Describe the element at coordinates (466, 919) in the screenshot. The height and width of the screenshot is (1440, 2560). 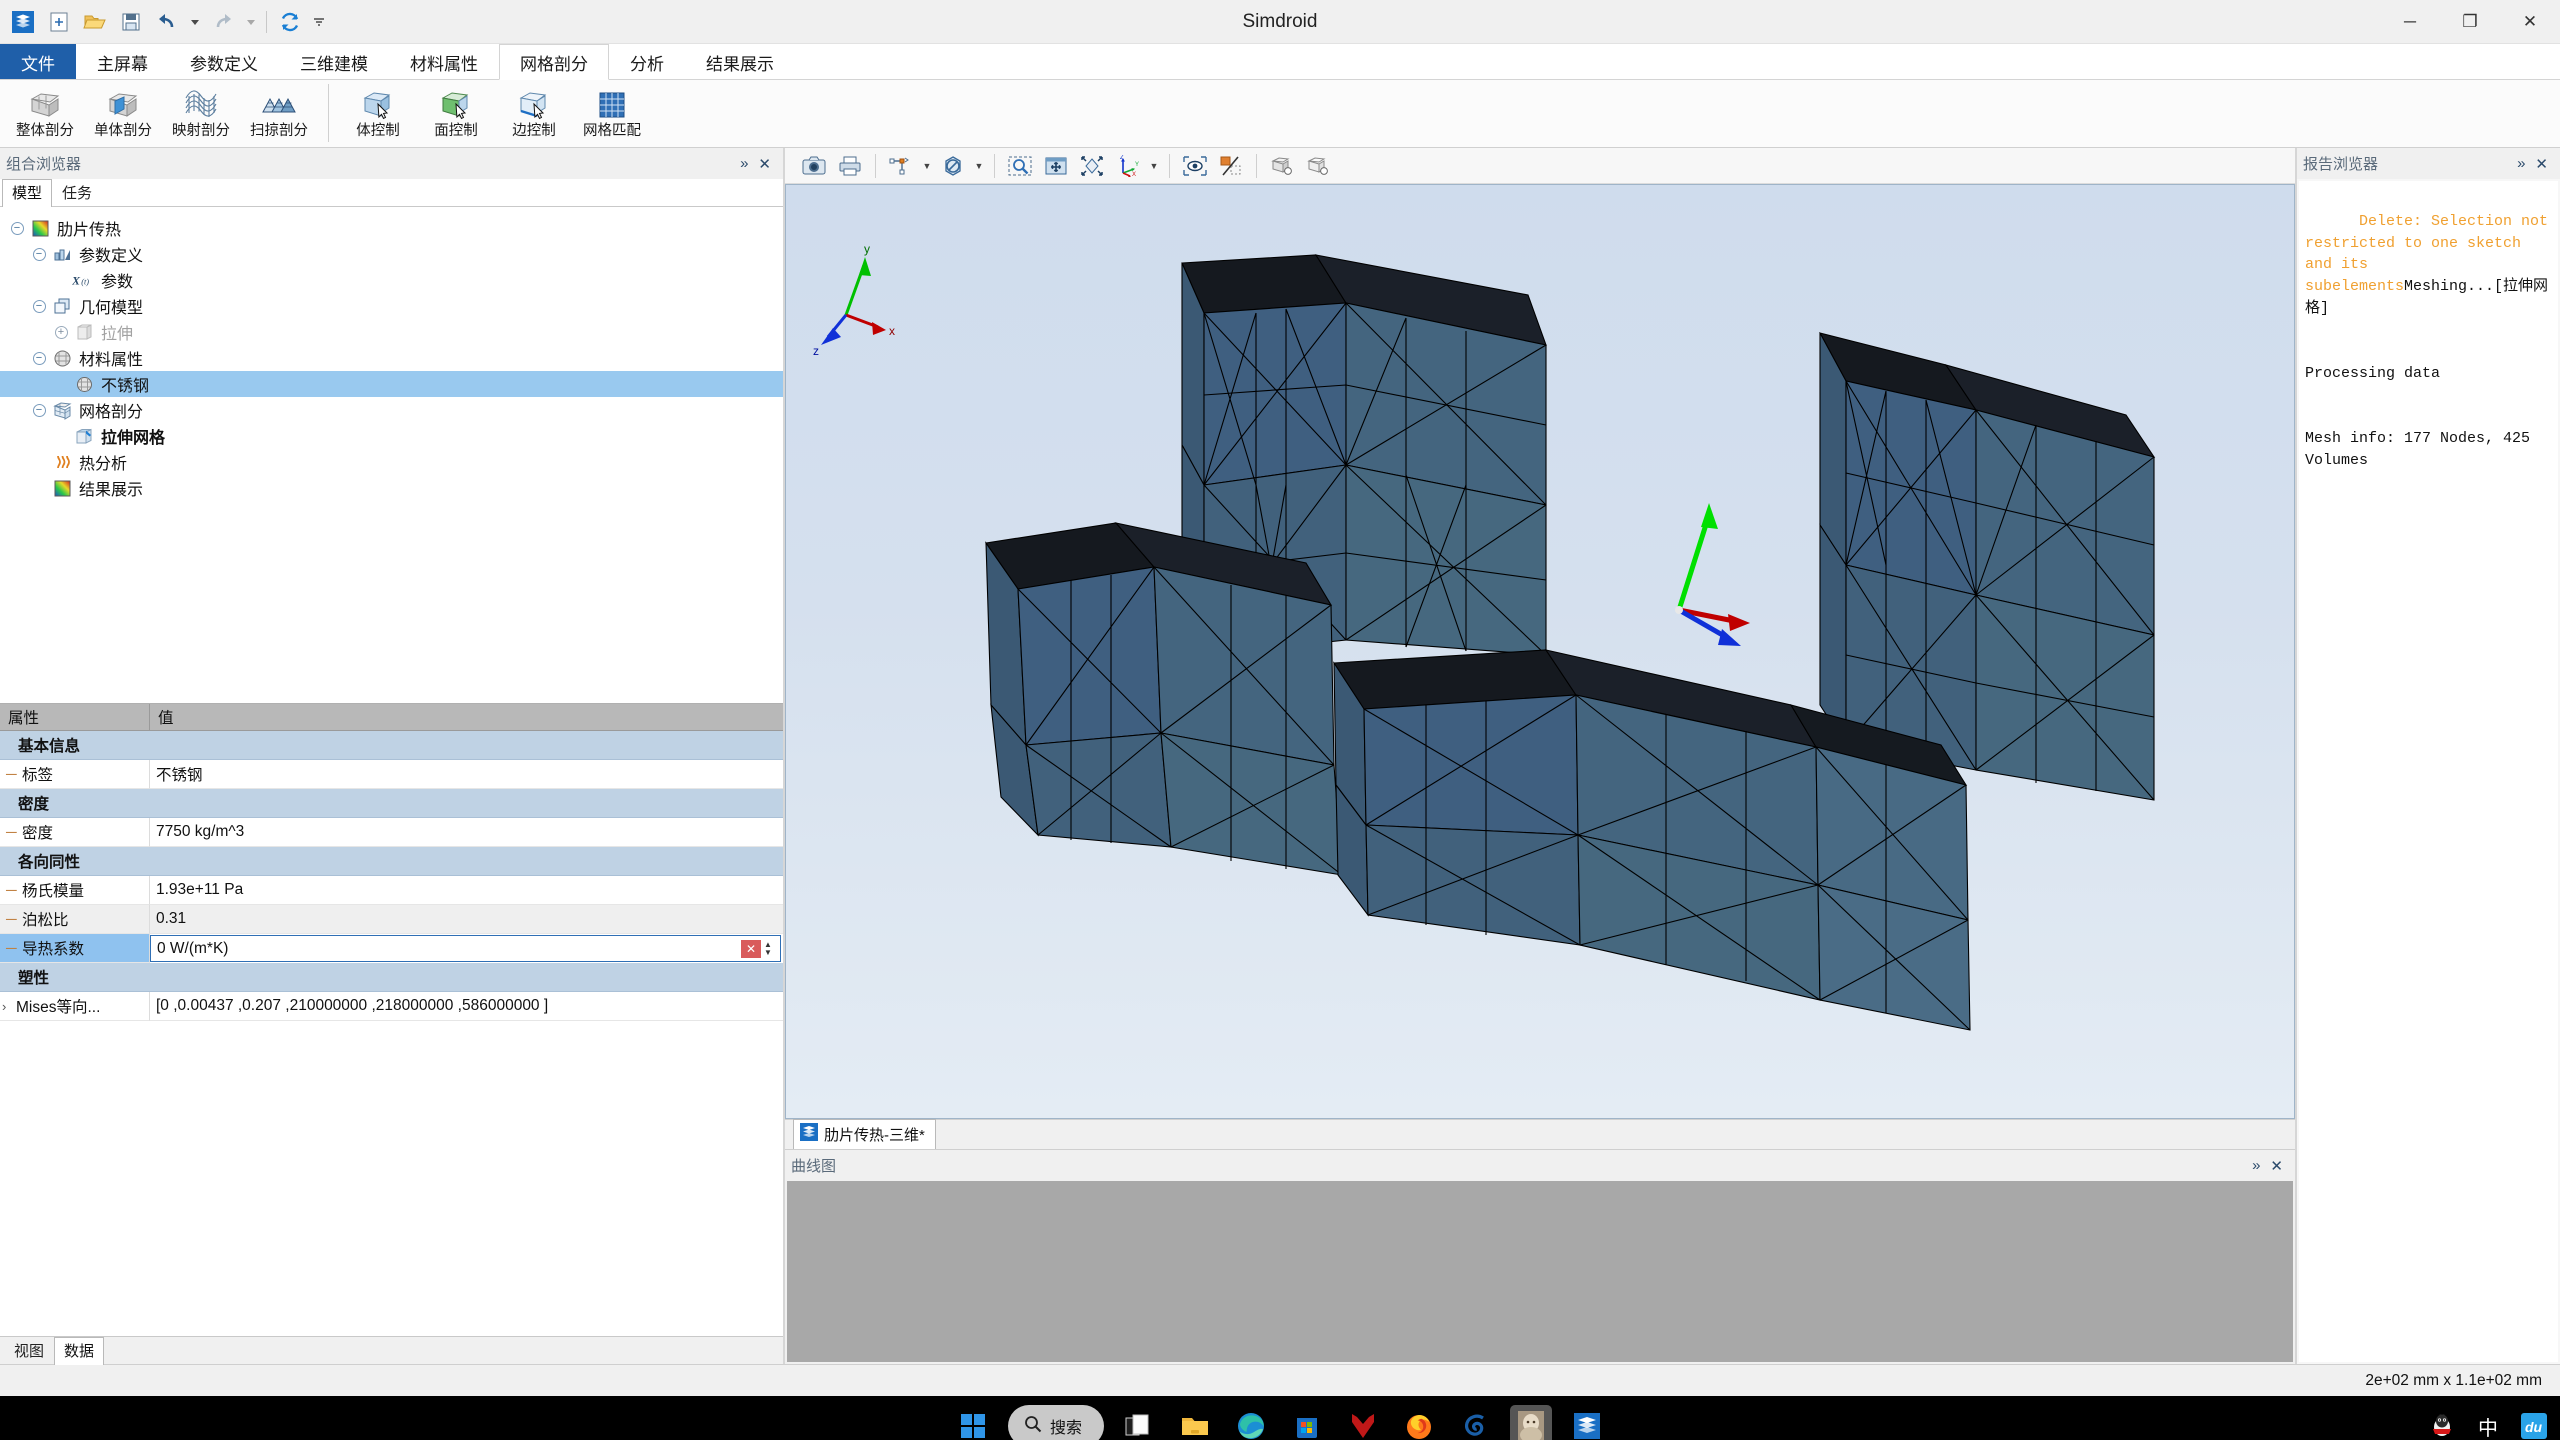
I see `property-value-poisson-ratio: 0.31` at that location.